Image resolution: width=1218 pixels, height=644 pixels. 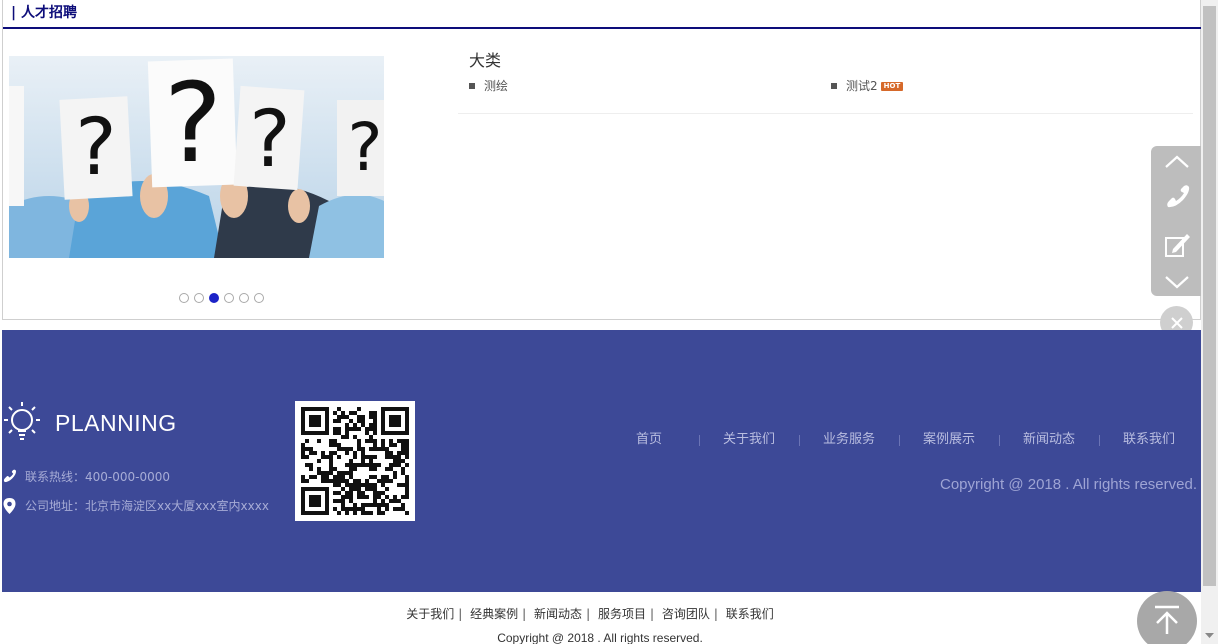 I want to click on message-button, so click(x=1177, y=245).